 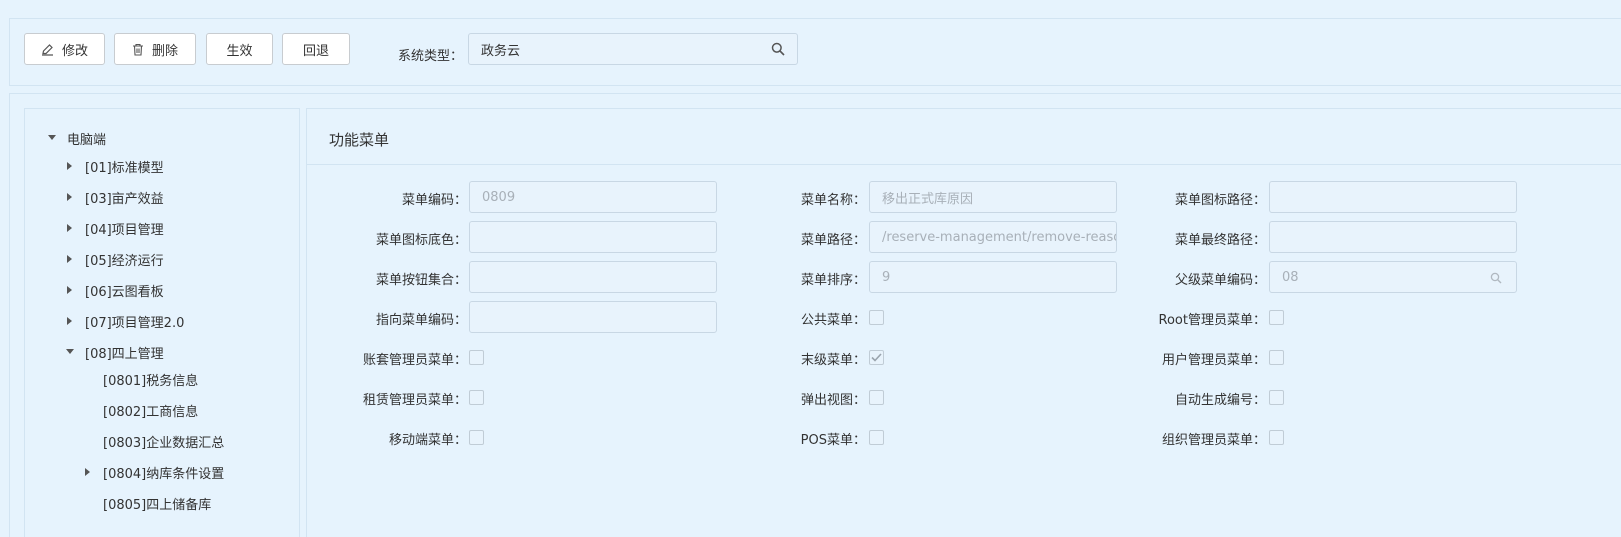 I want to click on button-set-field, so click(x=593, y=277).